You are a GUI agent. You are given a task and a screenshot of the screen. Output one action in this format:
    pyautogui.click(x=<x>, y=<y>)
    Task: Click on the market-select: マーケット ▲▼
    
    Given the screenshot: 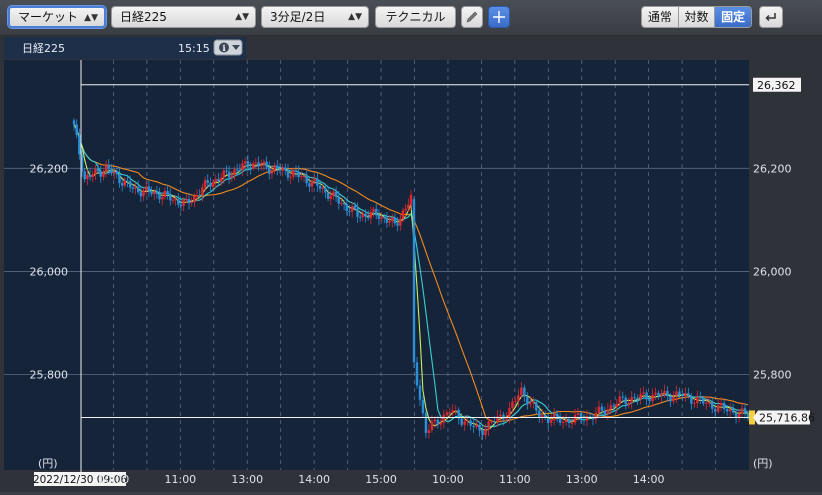 What is the action you would take?
    pyautogui.click(x=57, y=17)
    